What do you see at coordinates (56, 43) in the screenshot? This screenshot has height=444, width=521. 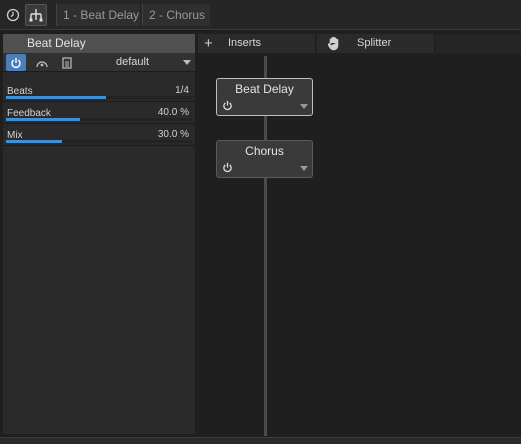 I see `device-title: Beat Delay` at bounding box center [56, 43].